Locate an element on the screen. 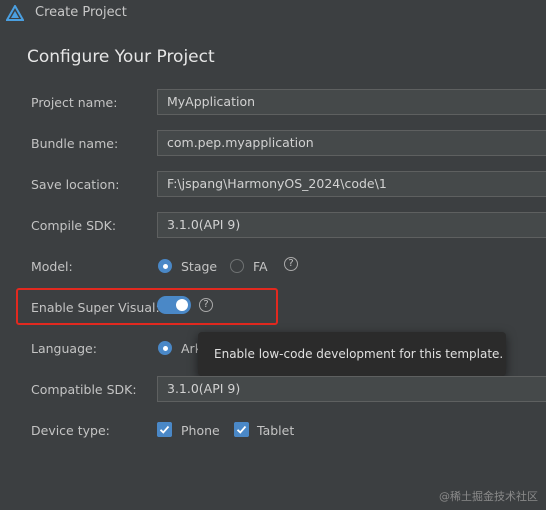  device-phone-checkbox is located at coordinates (164, 429).